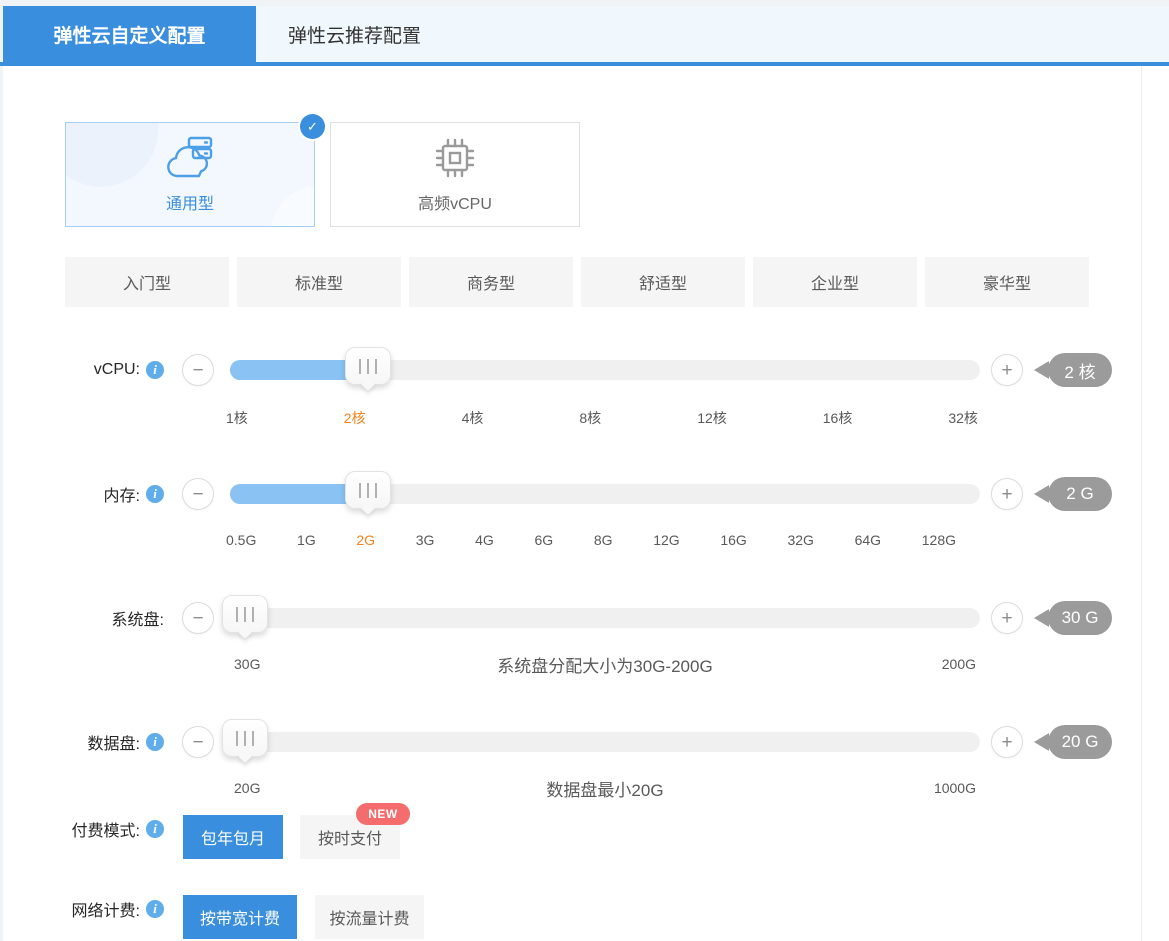 The image size is (1169, 941). Describe the element at coordinates (1007, 282) in the screenshot. I see `preset-button: 豪华型` at that location.